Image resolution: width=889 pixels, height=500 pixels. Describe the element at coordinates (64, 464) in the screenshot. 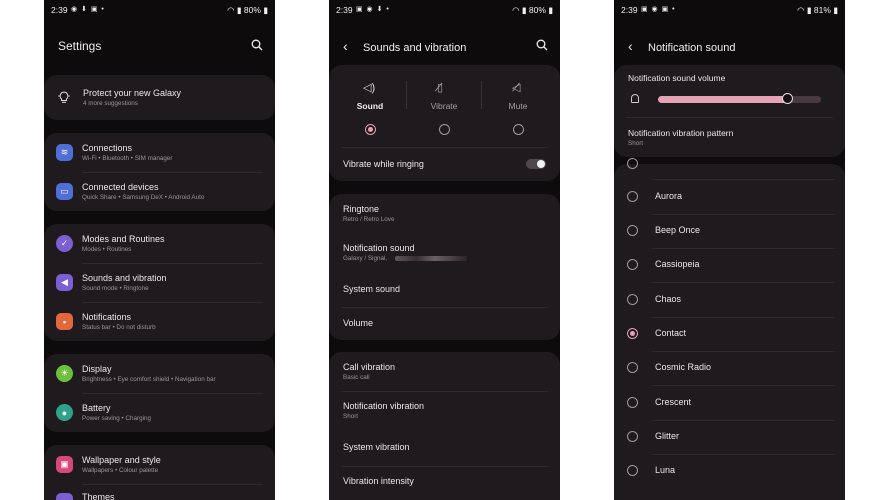

I see `palette-icon: ▣` at that location.